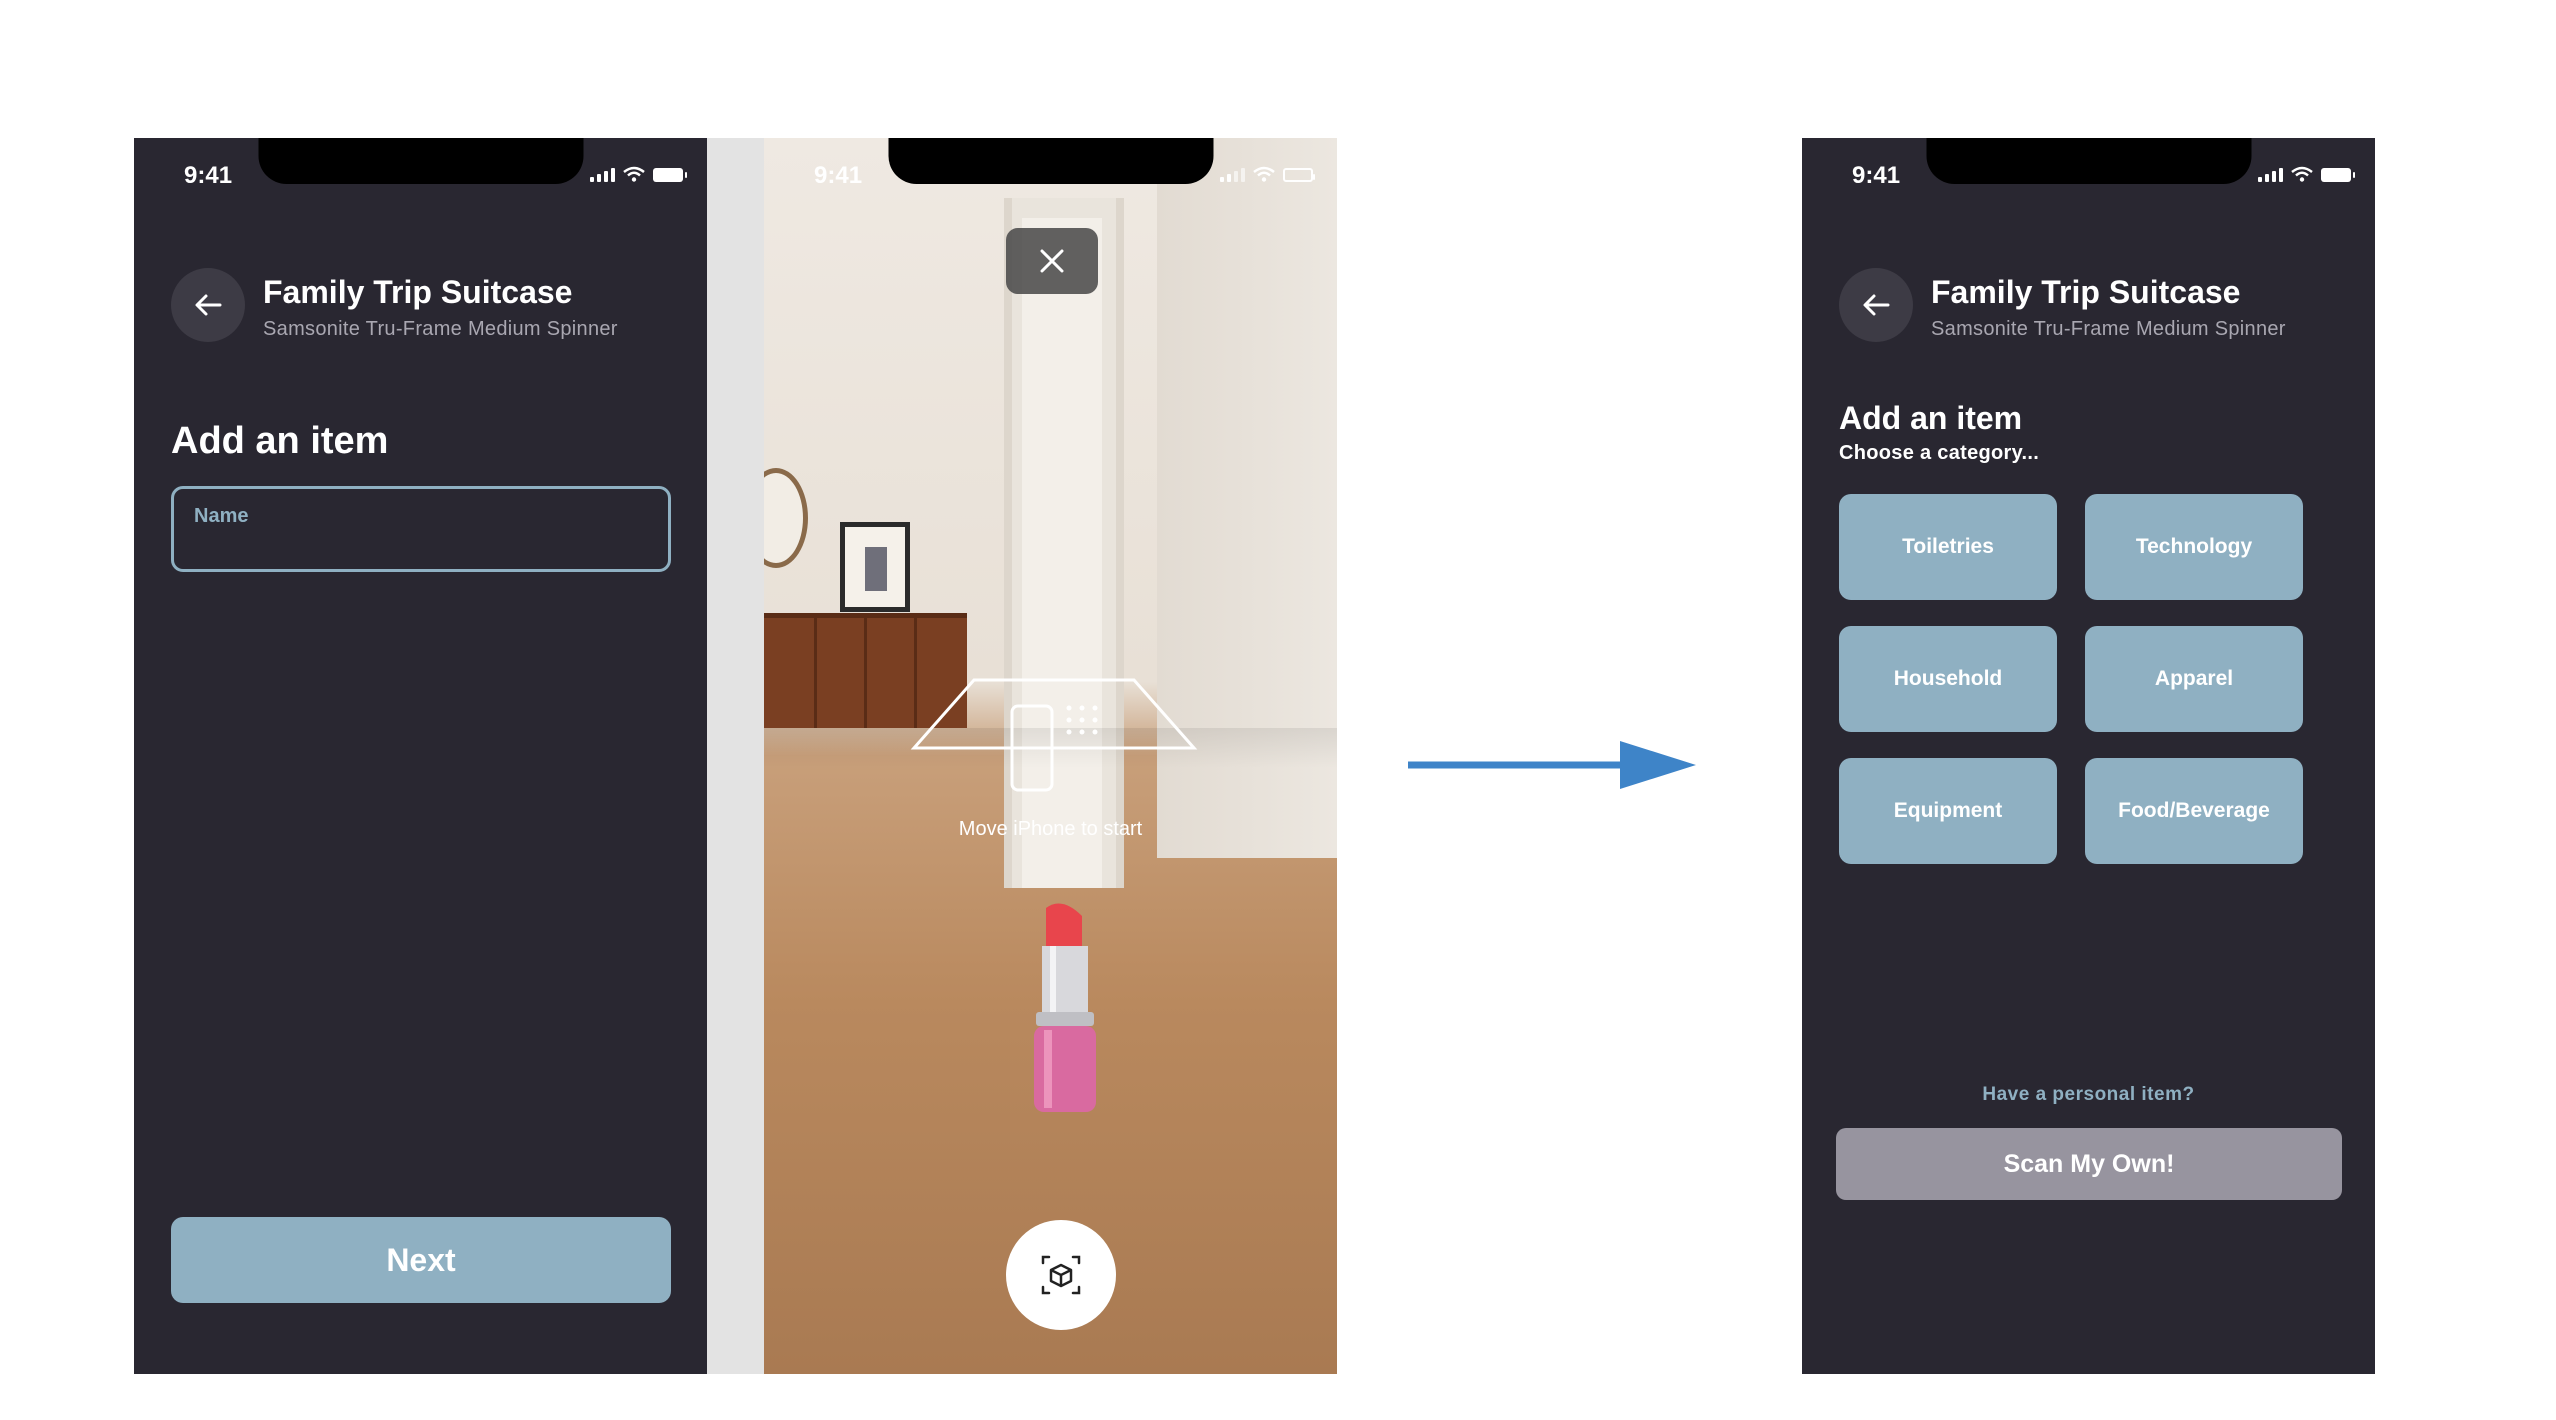 The height and width of the screenshot is (1420, 2556). I want to click on ar-cube-icon, so click(1061, 1275).